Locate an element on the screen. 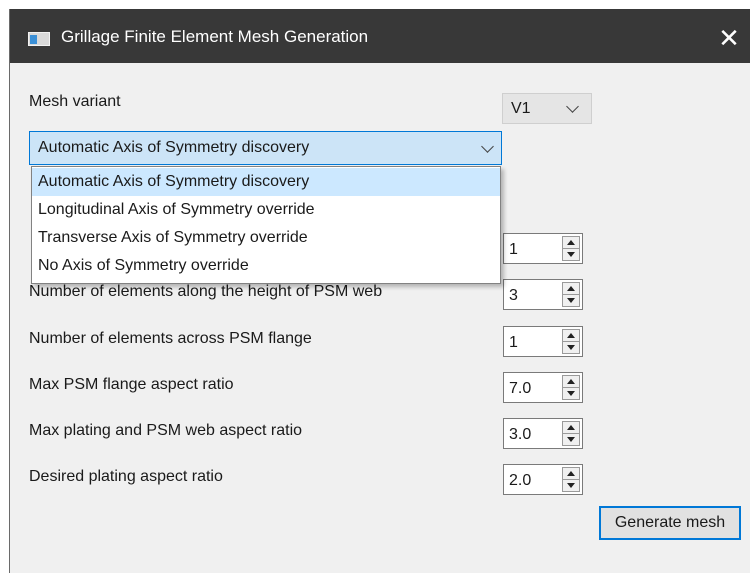 The width and height of the screenshot is (750, 573). spin-value-web-ratio: 3.0 is located at coordinates (520, 435).